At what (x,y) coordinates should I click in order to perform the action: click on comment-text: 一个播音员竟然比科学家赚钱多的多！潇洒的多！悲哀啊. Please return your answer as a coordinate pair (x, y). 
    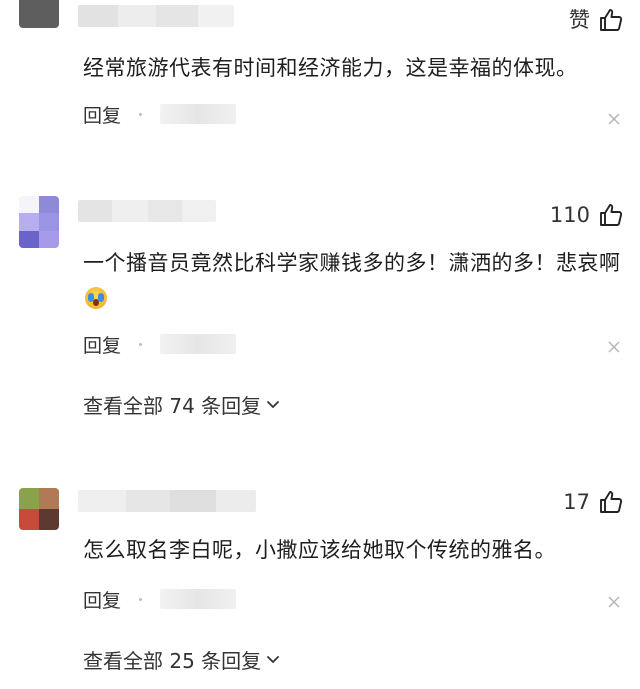
    Looking at the image, I should click on (353, 281).